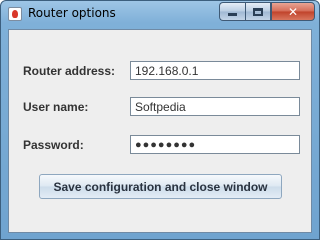  I want to click on minimize-icon, so click(232, 14).